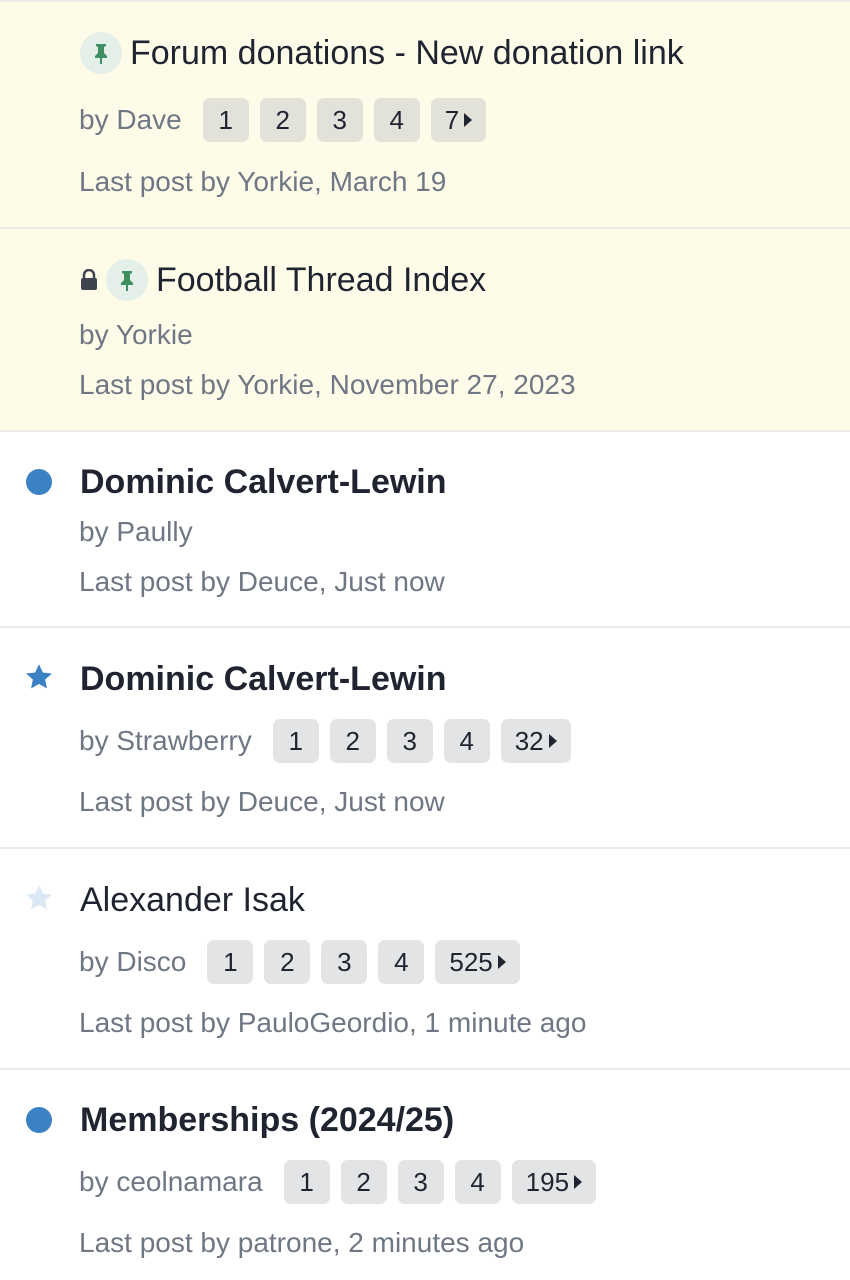 The width and height of the screenshot is (850, 1280). I want to click on last-page-button: 195, so click(554, 1182).